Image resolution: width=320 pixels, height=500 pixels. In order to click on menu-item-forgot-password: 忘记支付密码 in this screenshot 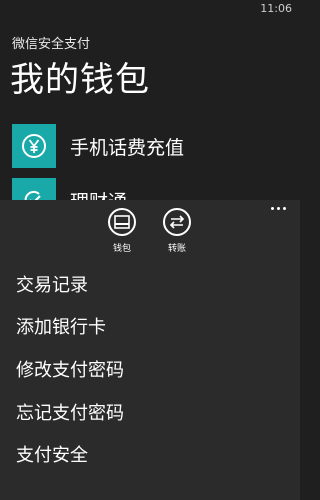, I will do `click(70, 412)`.